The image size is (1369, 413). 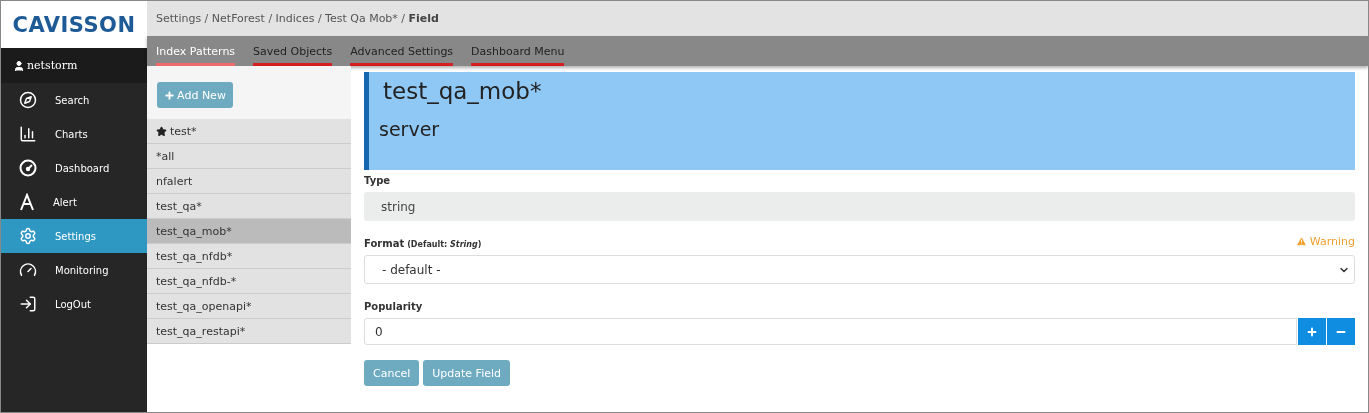 What do you see at coordinates (19, 65) in the screenshot?
I see `user-icon` at bounding box center [19, 65].